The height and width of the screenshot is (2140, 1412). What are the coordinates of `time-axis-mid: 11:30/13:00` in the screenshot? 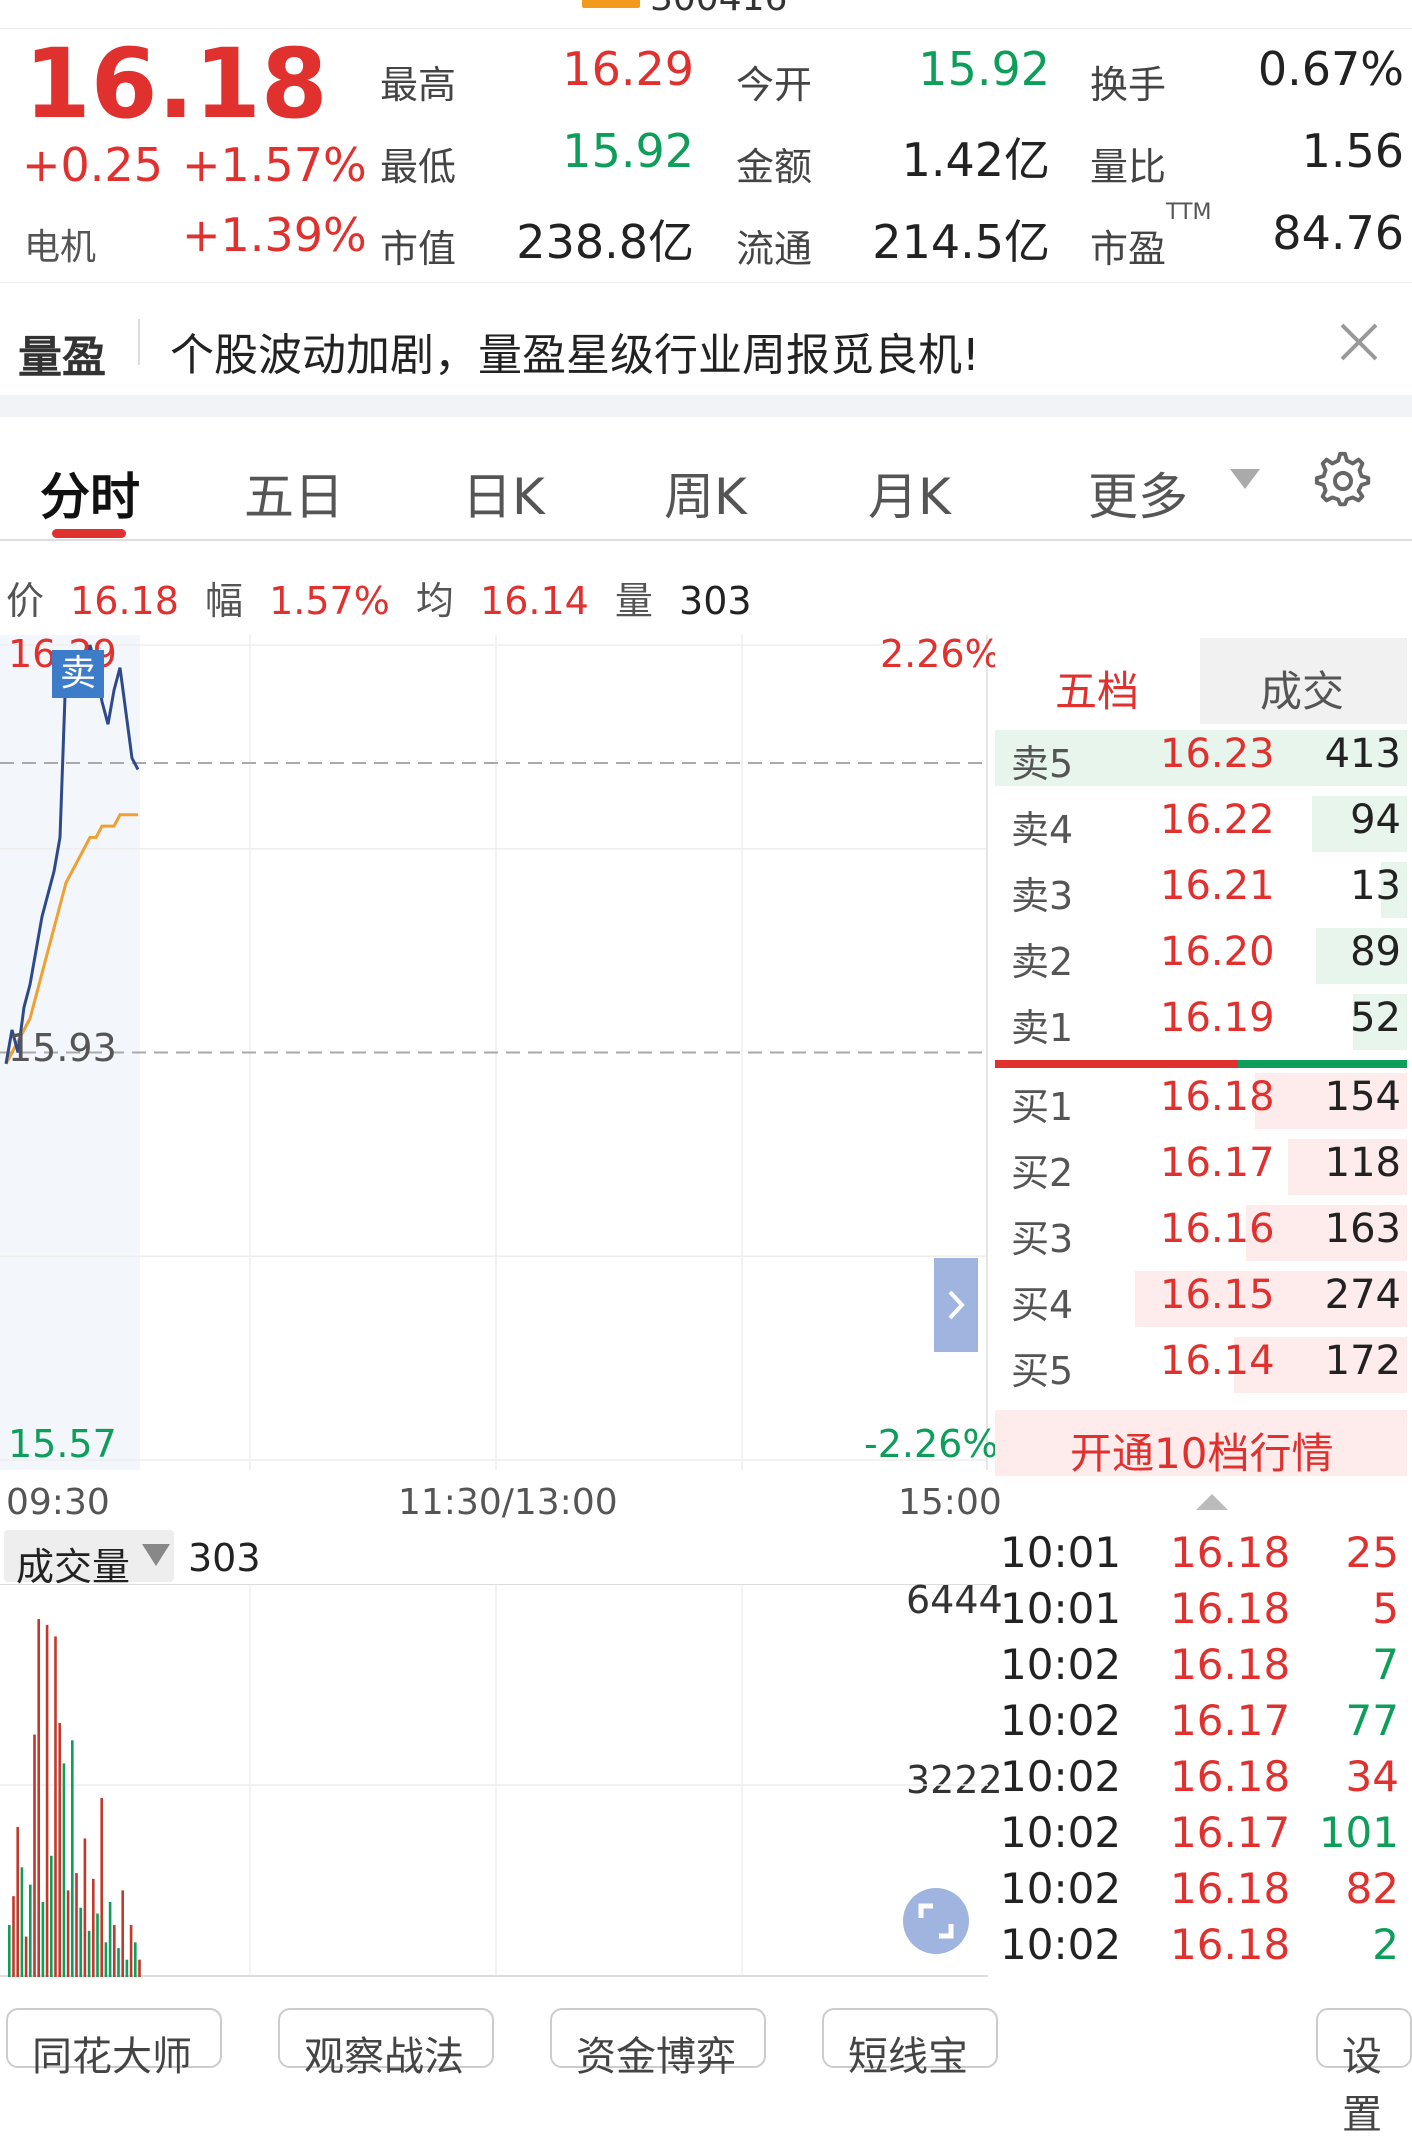 It's located at (508, 1502).